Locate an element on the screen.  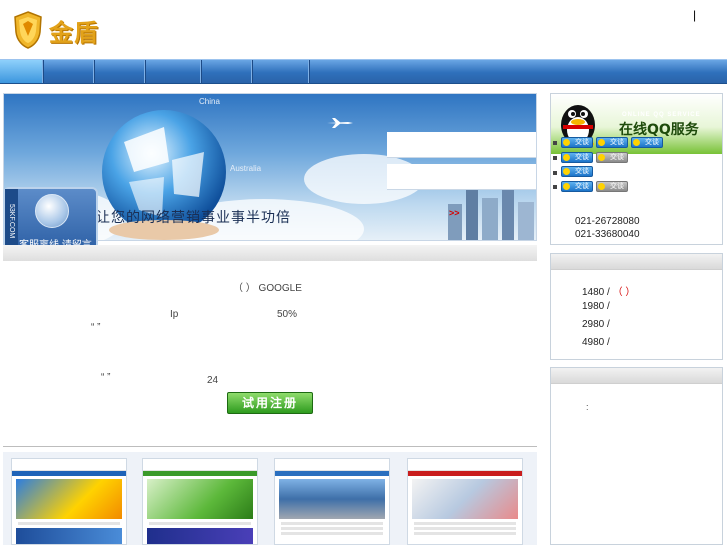
qq-title: 在线QQ服务 is located at coordinates (659, 130).